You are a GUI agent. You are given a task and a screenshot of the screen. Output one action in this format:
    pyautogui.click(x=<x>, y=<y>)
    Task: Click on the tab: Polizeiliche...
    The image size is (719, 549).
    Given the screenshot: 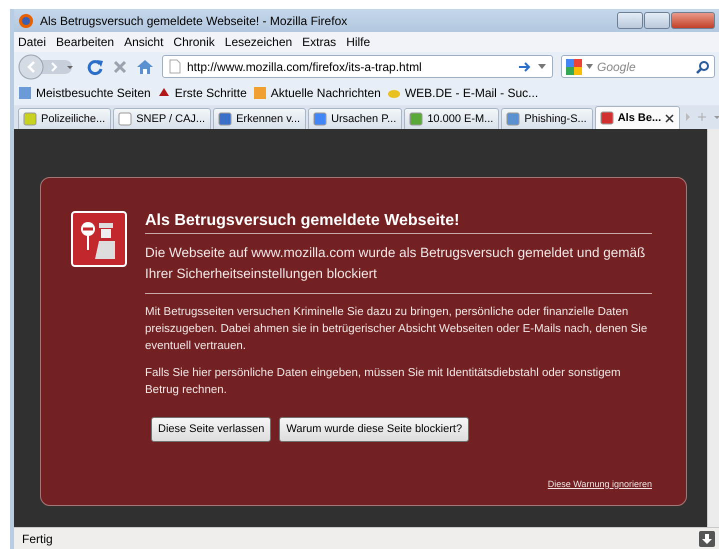 What is the action you would take?
    pyautogui.click(x=65, y=118)
    